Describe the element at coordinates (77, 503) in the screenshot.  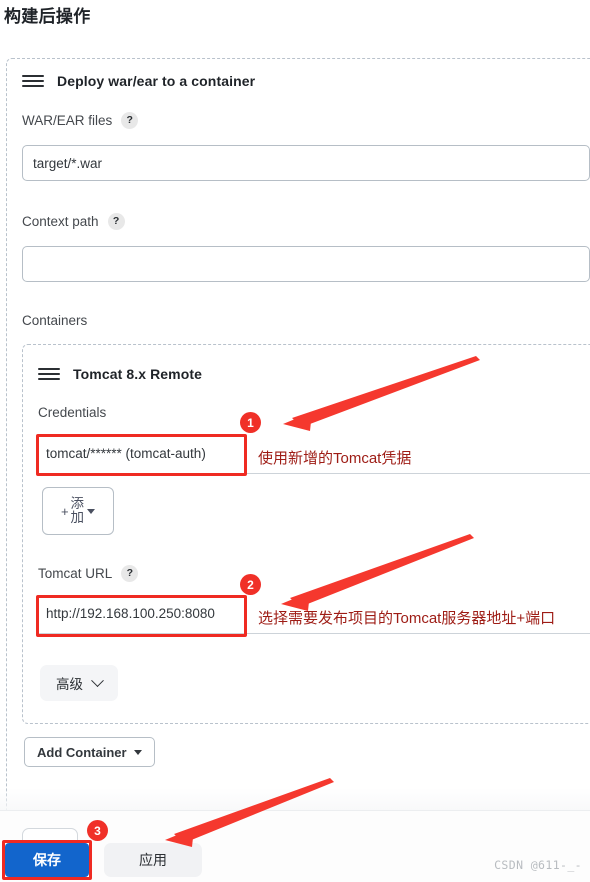
I see `add-label-line1: 添` at that location.